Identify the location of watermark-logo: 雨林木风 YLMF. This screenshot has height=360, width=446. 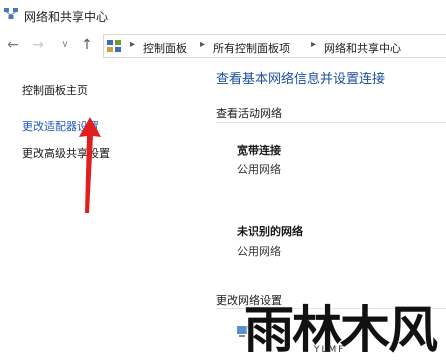
(340, 326).